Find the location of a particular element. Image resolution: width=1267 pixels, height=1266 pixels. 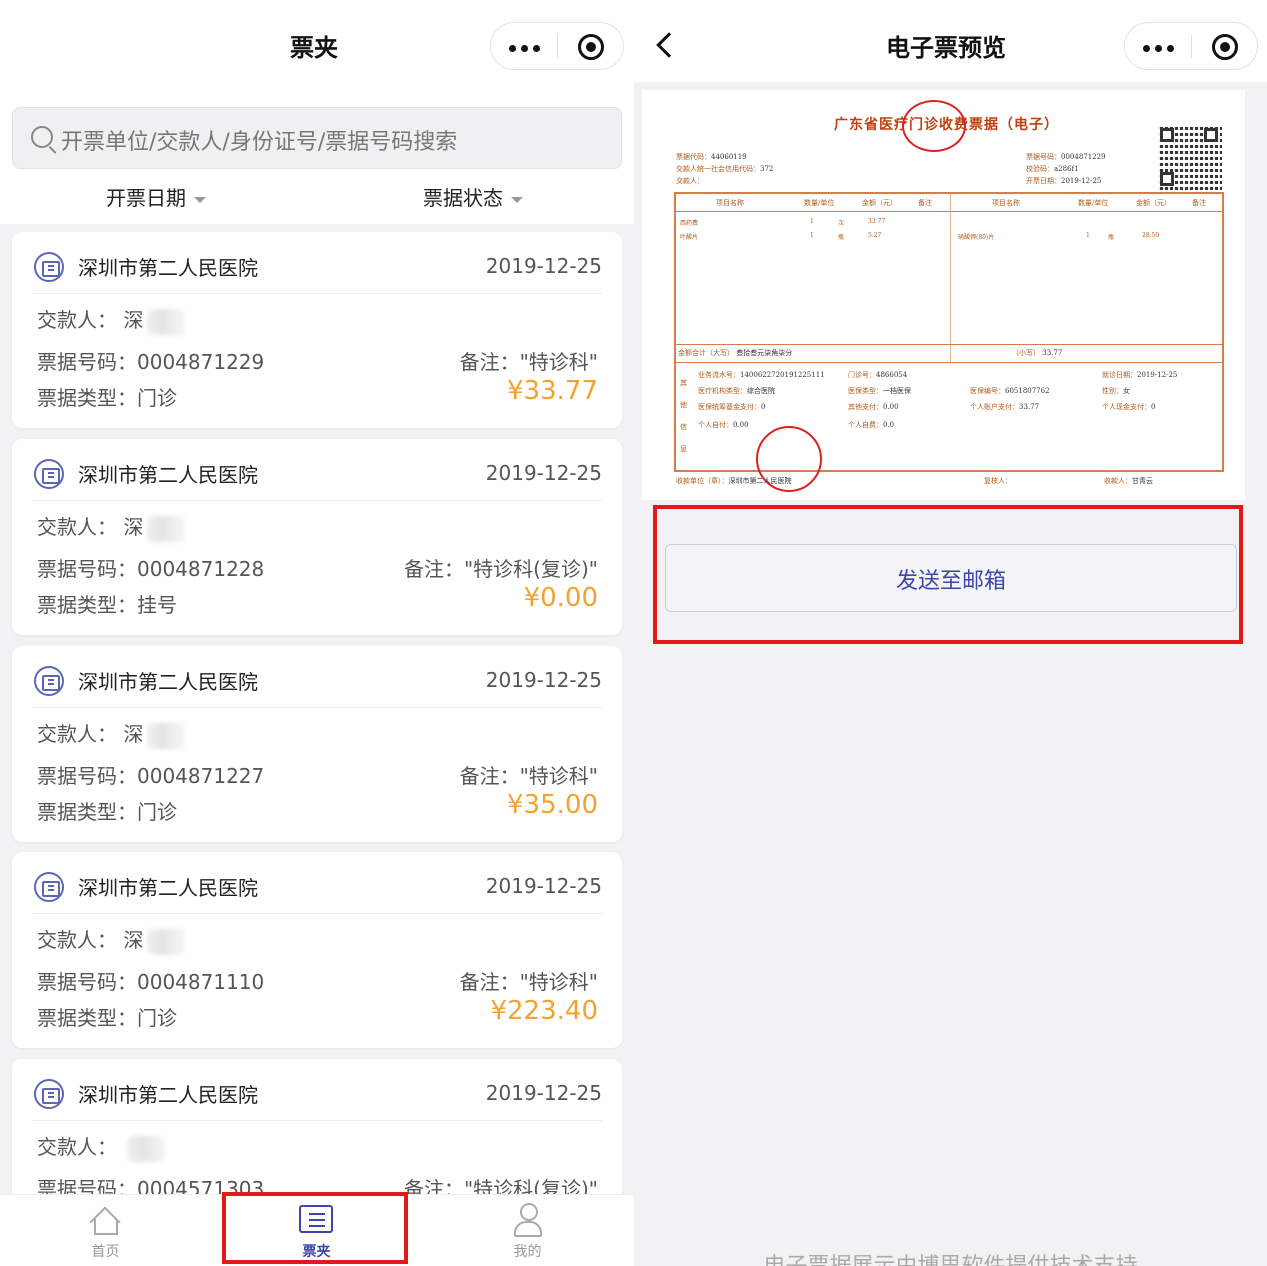

tab-home: 首页 is located at coordinates (105, 1230).